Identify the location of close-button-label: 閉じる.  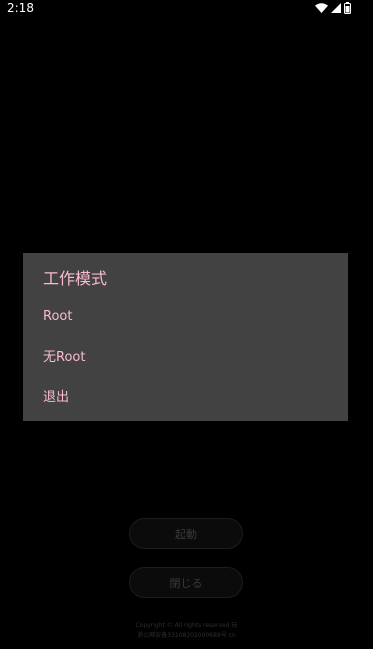
(186, 583).